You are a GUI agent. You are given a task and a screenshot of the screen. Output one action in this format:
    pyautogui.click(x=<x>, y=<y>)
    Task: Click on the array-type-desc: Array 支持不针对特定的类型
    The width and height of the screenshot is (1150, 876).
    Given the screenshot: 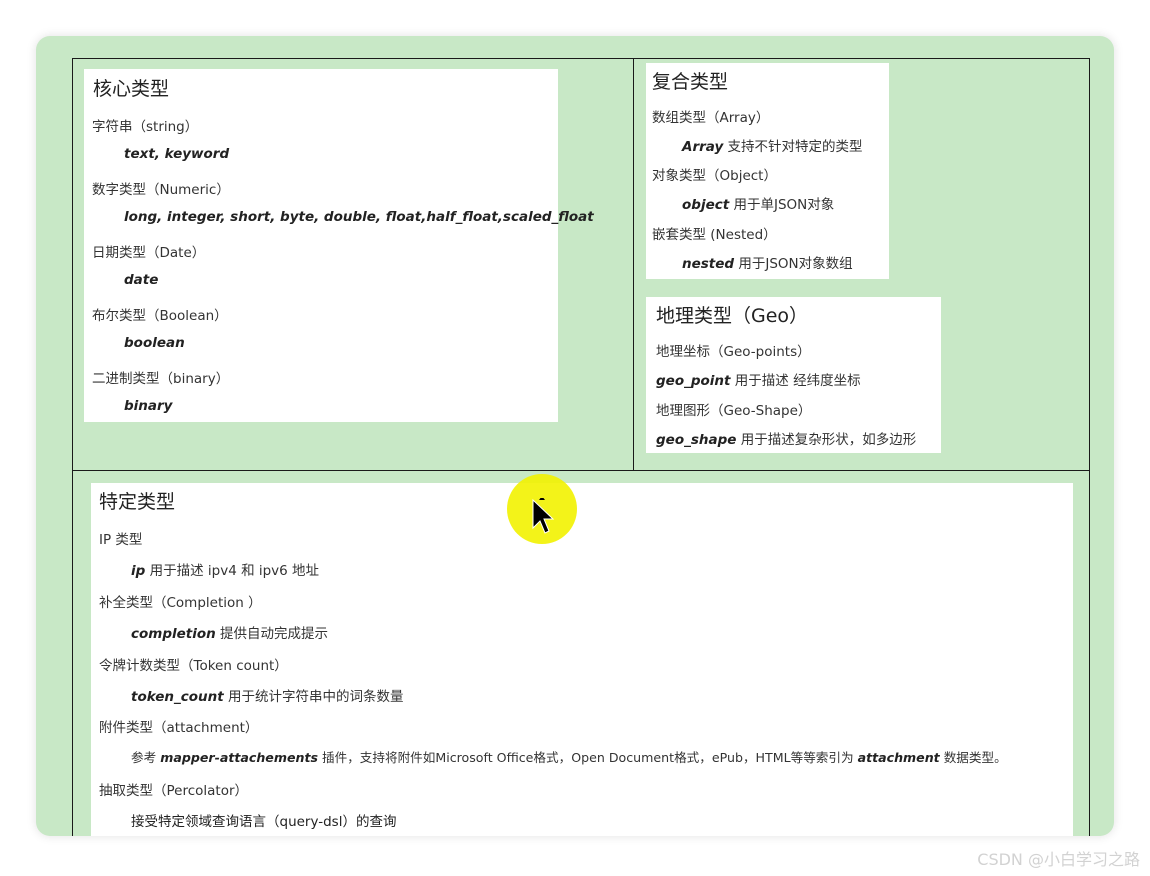 What is the action you would take?
    pyautogui.click(x=756, y=145)
    